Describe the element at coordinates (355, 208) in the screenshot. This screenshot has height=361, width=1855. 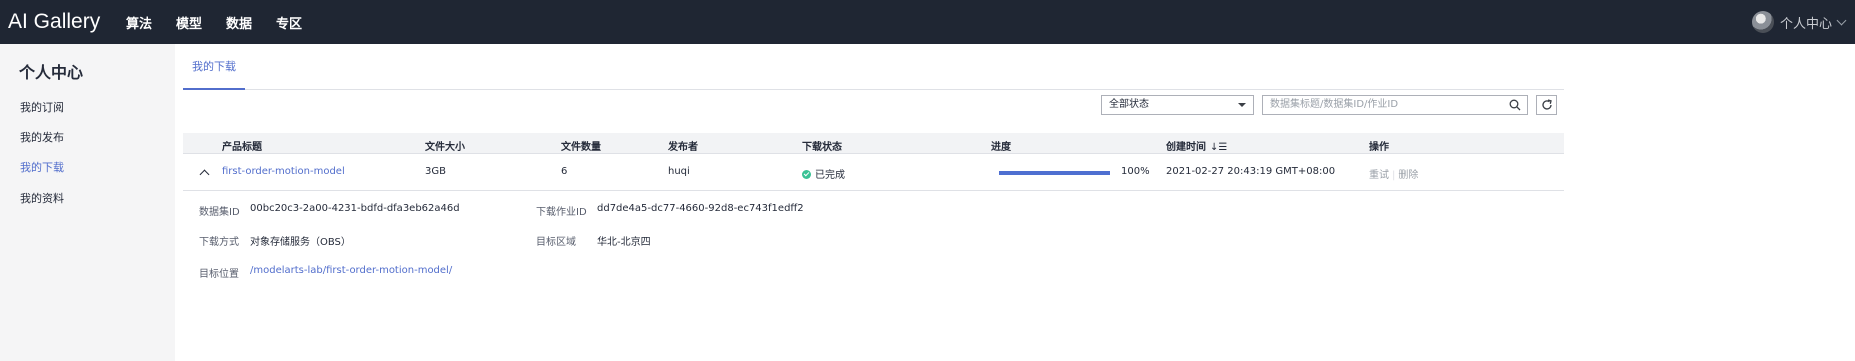
I see `dataset-id-value: 00bc20c3-2a00-4231-bdfd-dfa3eb62a46d` at that location.